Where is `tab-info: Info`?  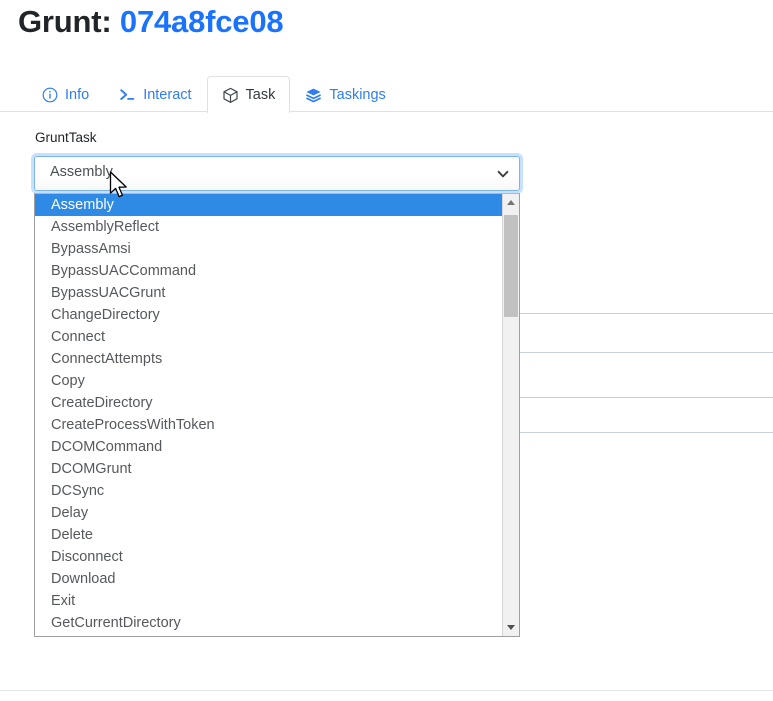 tab-info: Info is located at coordinates (65, 94).